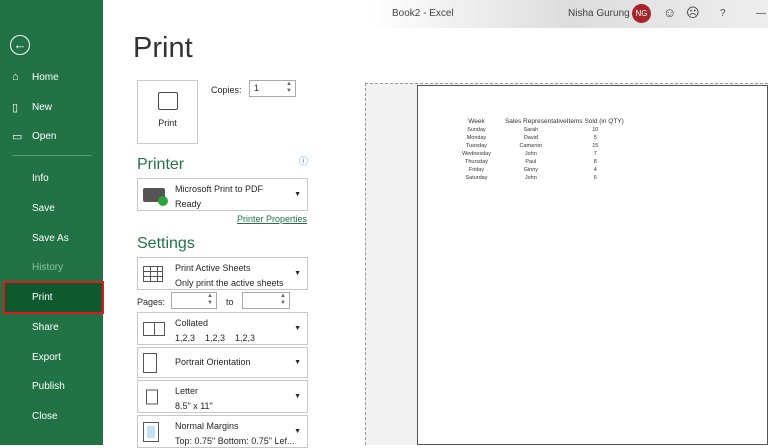  I want to click on home-icon: ⌂, so click(15, 77).